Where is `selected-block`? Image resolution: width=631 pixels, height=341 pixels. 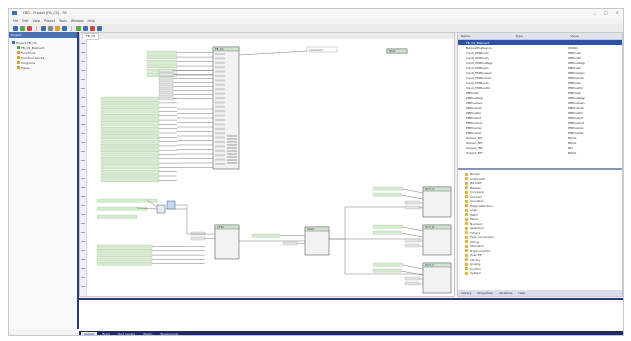
selected-block is located at coordinates (171, 205).